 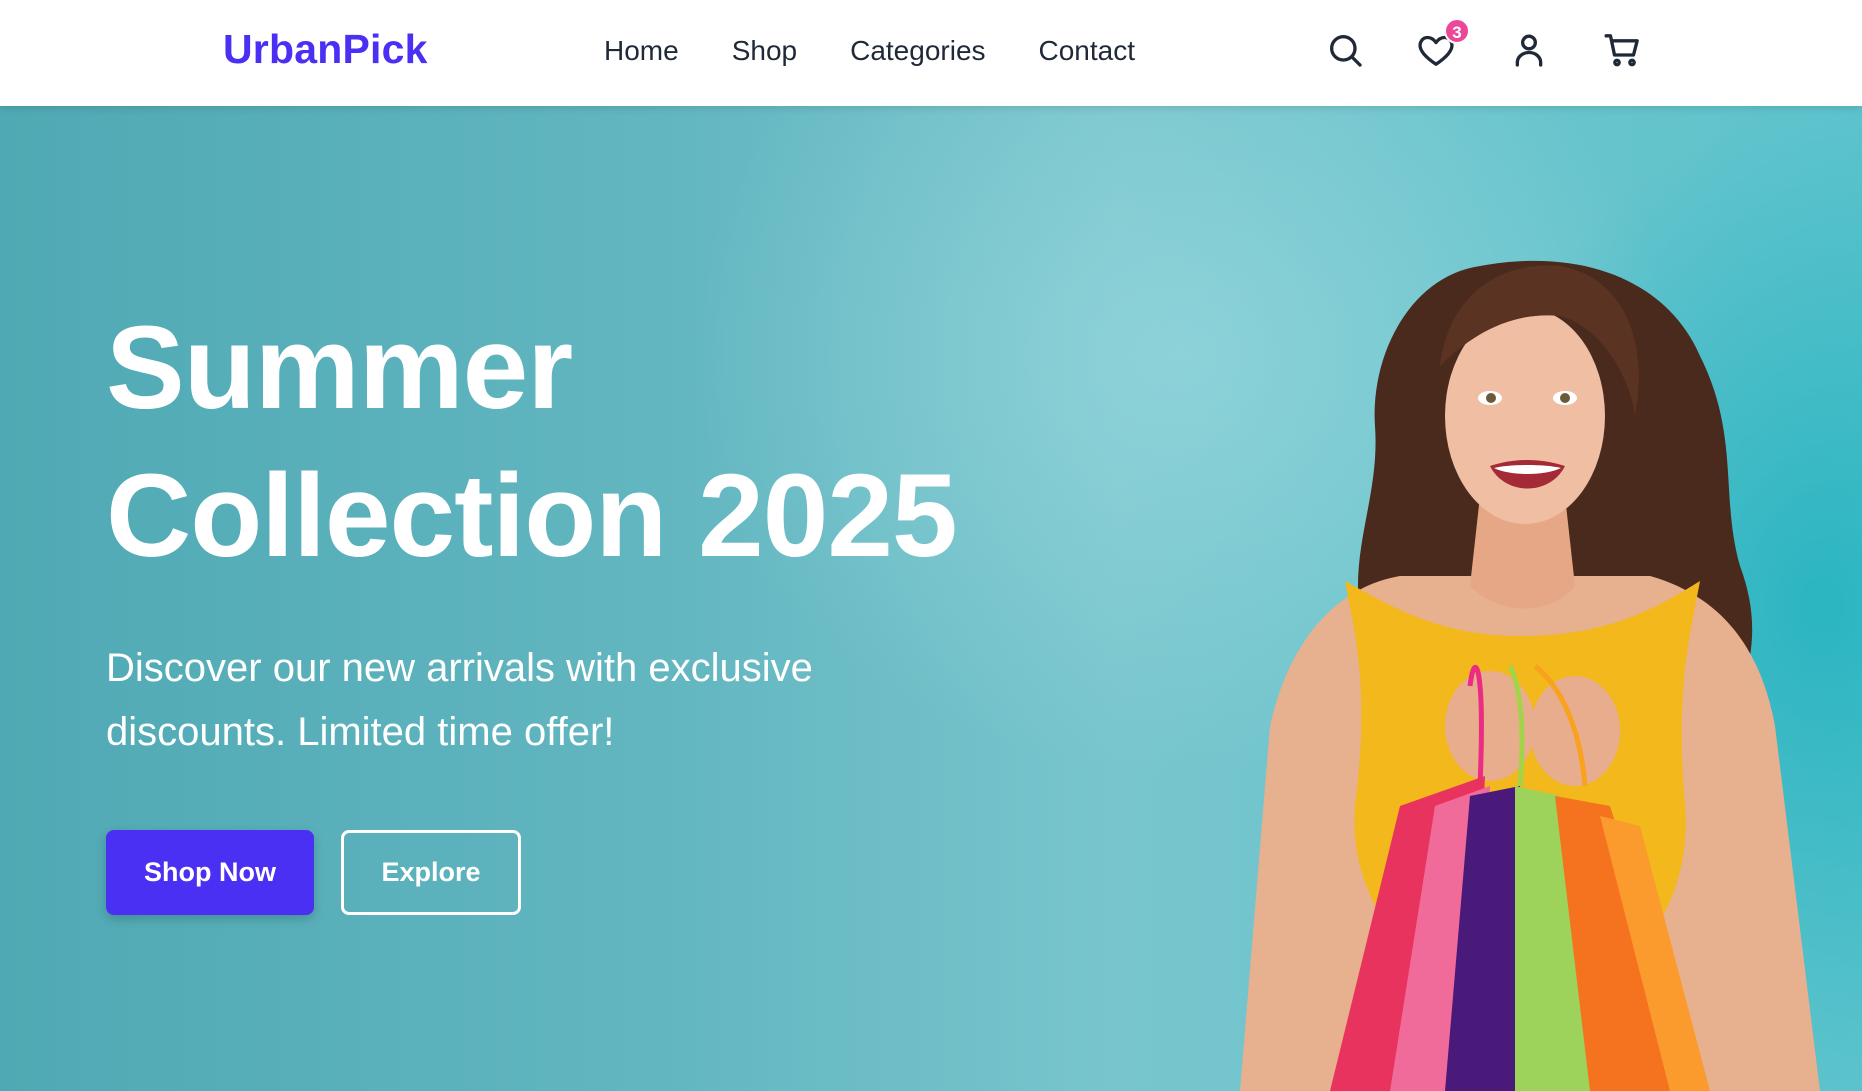 I want to click on wishlist-count-badge: 3, so click(x=1457, y=31).